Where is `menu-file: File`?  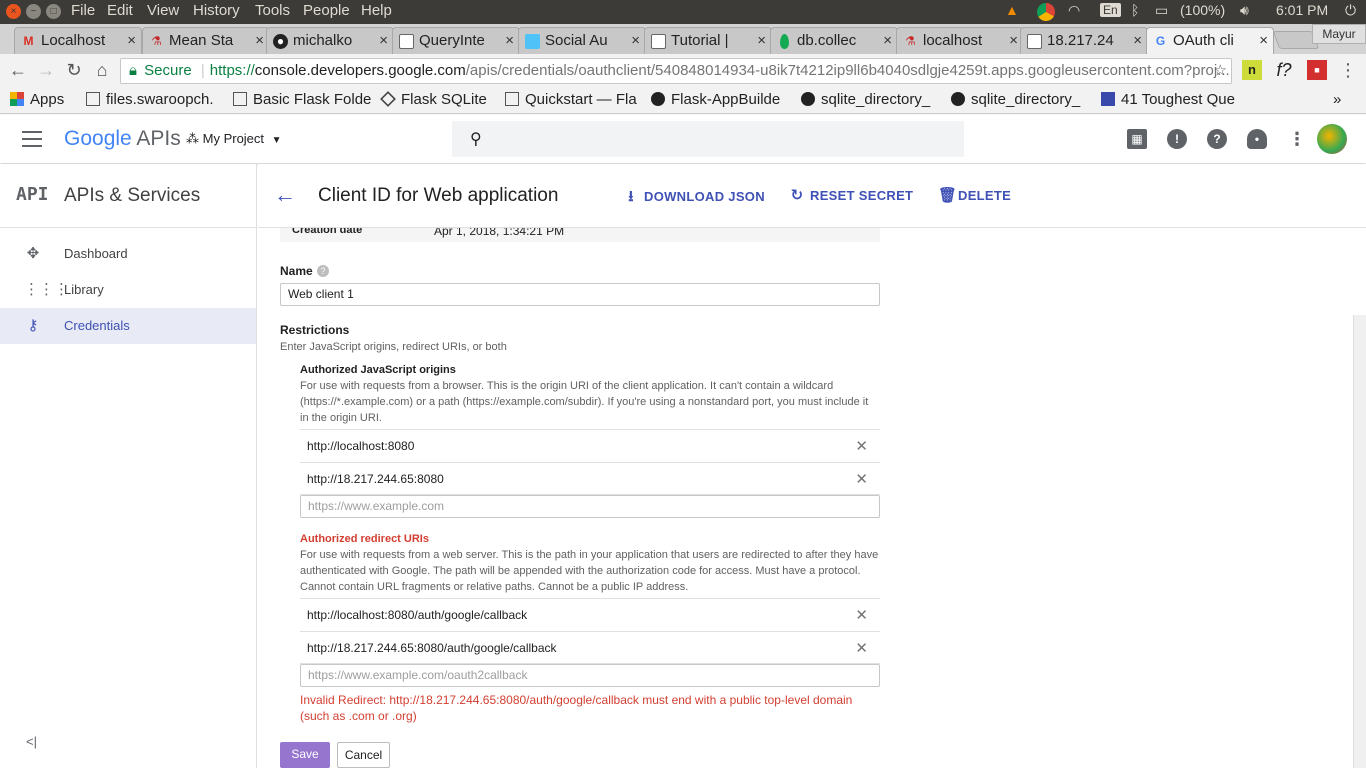
menu-file: File is located at coordinates (83, 10).